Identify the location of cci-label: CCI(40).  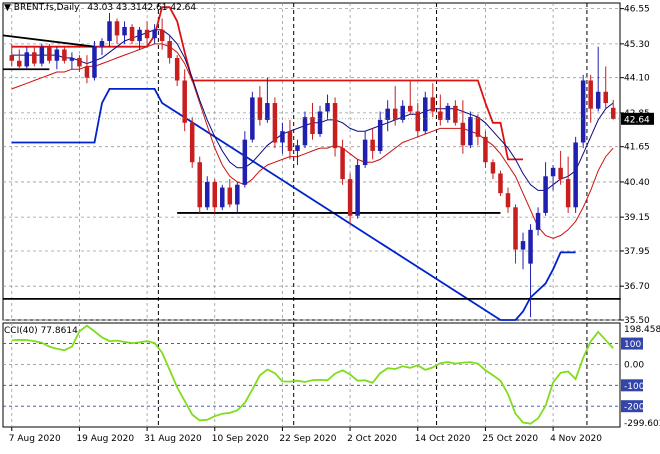
(21, 331).